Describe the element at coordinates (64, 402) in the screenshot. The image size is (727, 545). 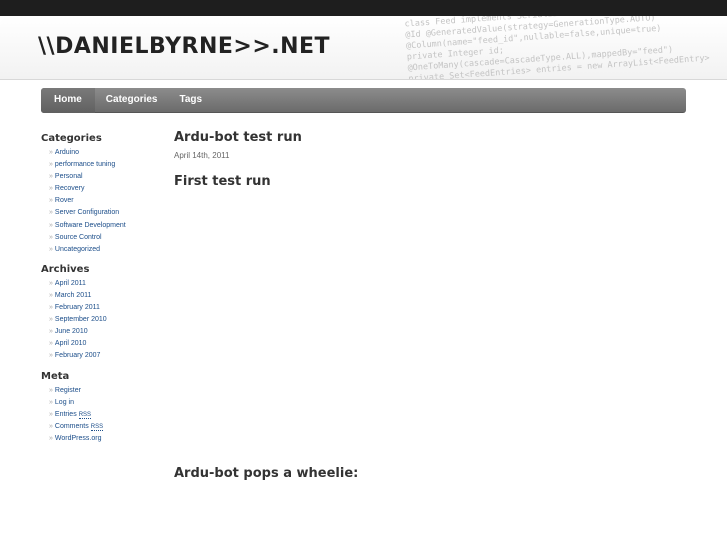
I see `meta-link: Log in` at that location.